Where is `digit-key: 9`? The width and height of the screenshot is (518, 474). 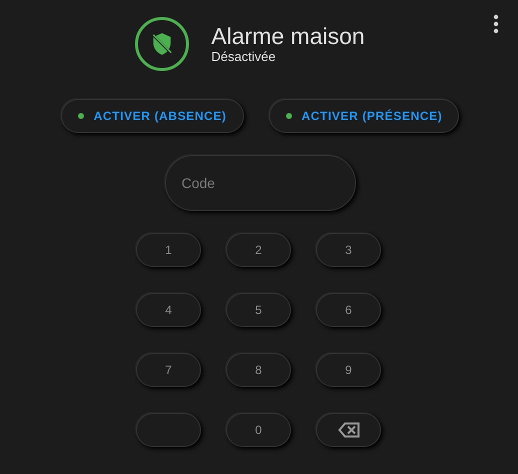
digit-key: 9 is located at coordinates (348, 370).